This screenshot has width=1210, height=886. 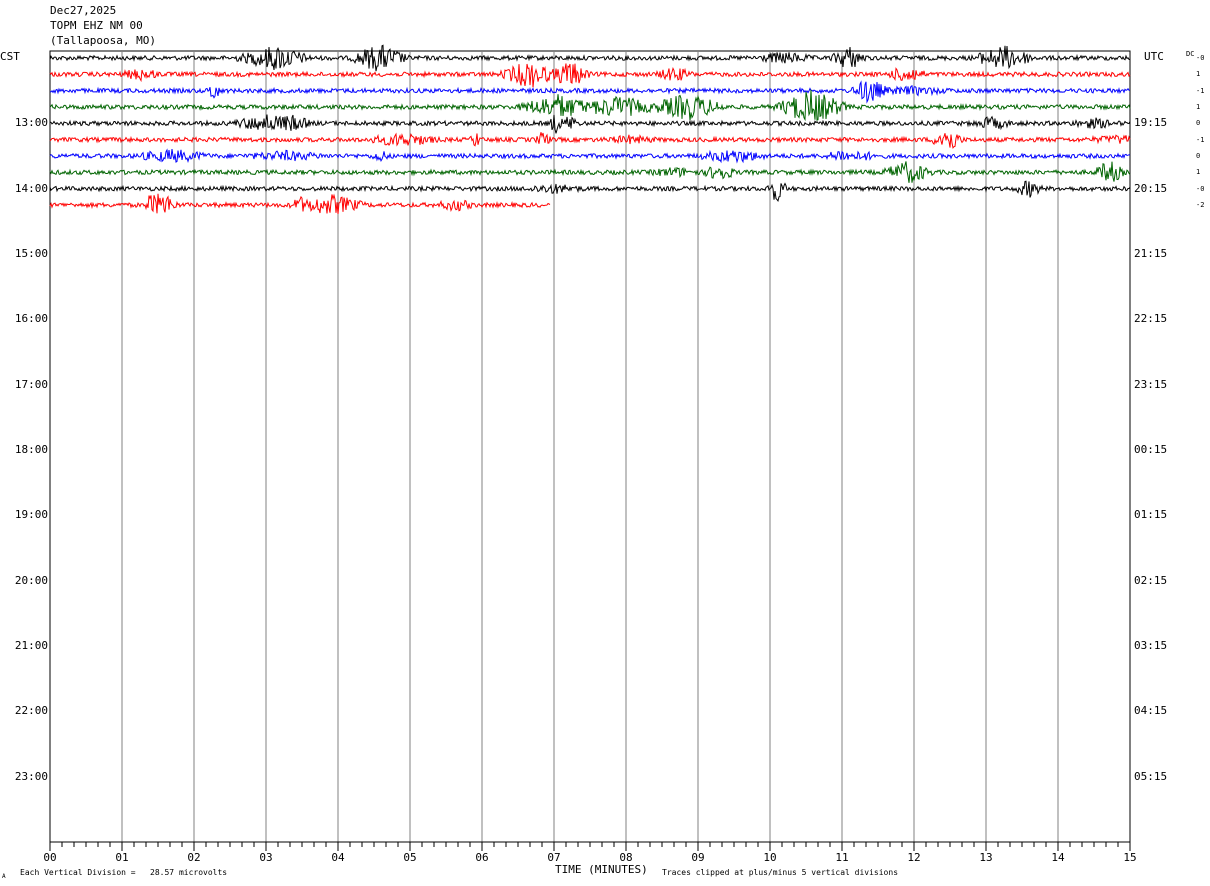 What do you see at coordinates (1151, 645) in the screenshot?
I see `right-hour-label: 03:15` at bounding box center [1151, 645].